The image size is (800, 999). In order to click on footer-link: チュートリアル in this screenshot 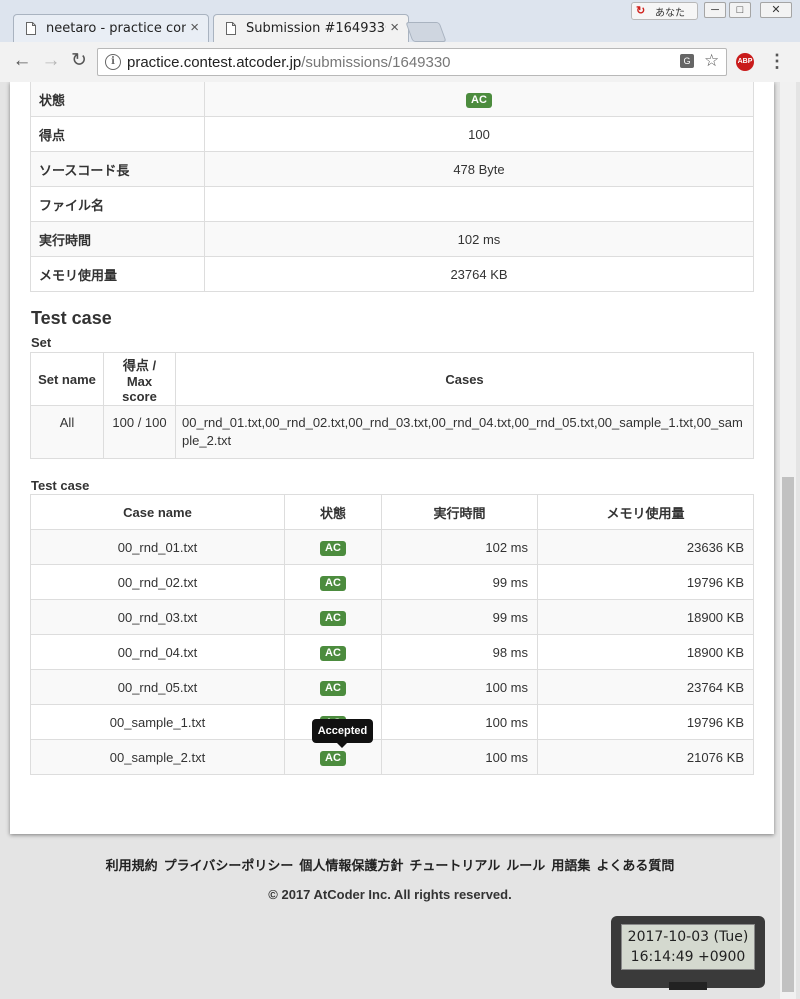, I will do `click(454, 865)`.